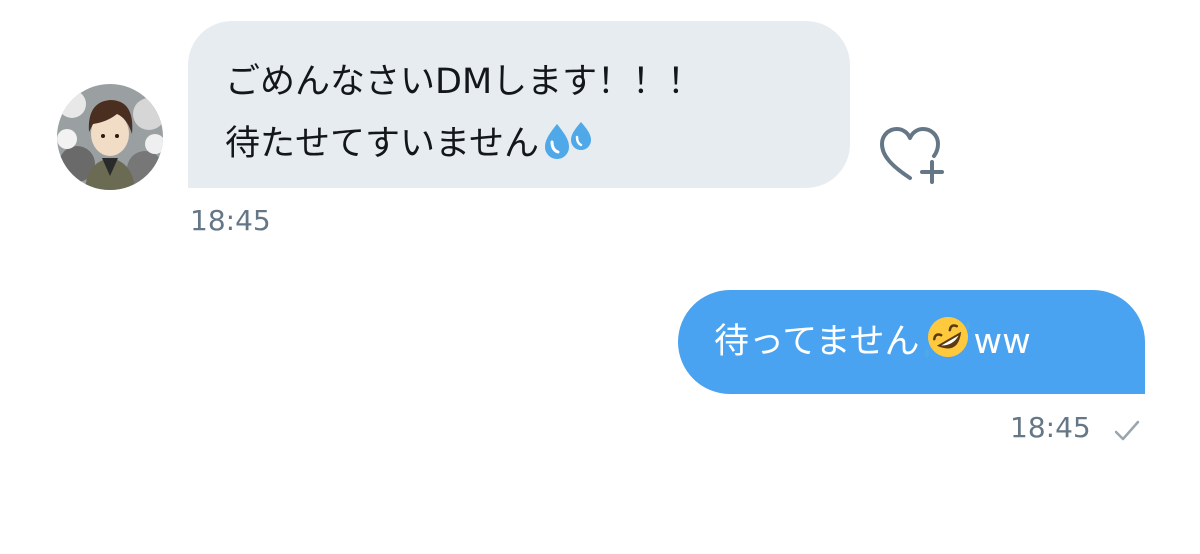  What do you see at coordinates (230, 220) in the screenshot?
I see `incoming-timestamp: 18:45` at bounding box center [230, 220].